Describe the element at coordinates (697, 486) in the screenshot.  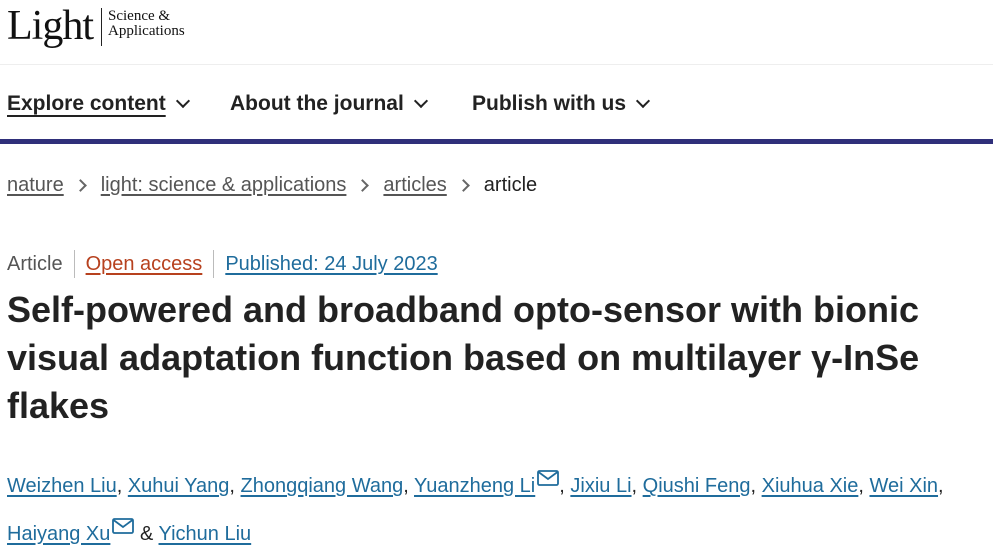
I see `author-link: Qiushi Feng` at that location.